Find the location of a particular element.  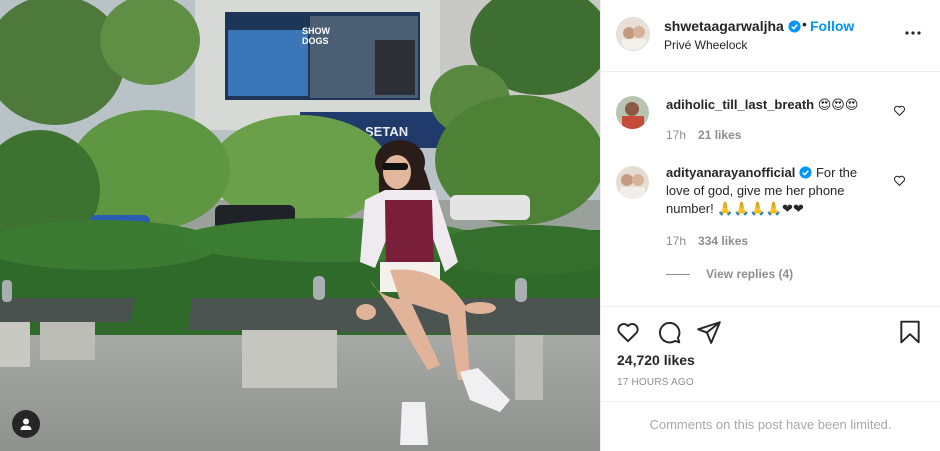

view-replies-button: View replies (4) is located at coordinates (729, 274).